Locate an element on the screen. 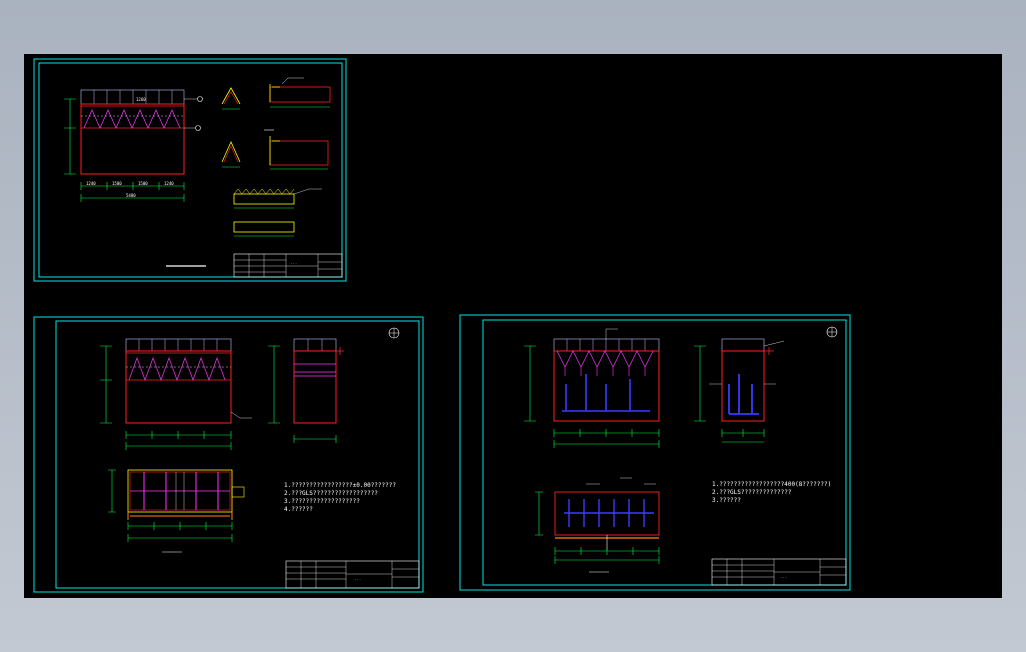 This screenshot has width=1026, height=652. sheet-3-elevation-a is located at coordinates (592, 388).